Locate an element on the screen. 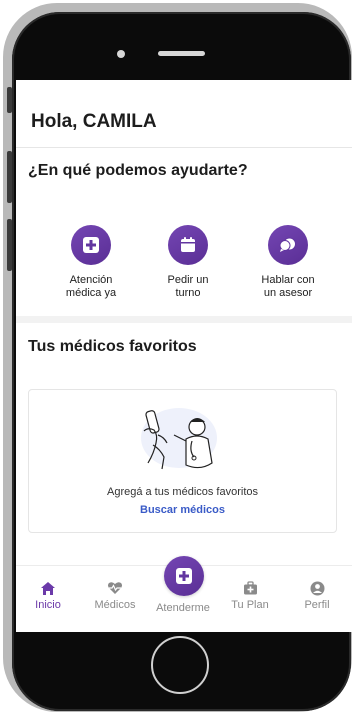 This screenshot has height=717, width=359. tab-medicos: Médicos is located at coordinates (115, 595).